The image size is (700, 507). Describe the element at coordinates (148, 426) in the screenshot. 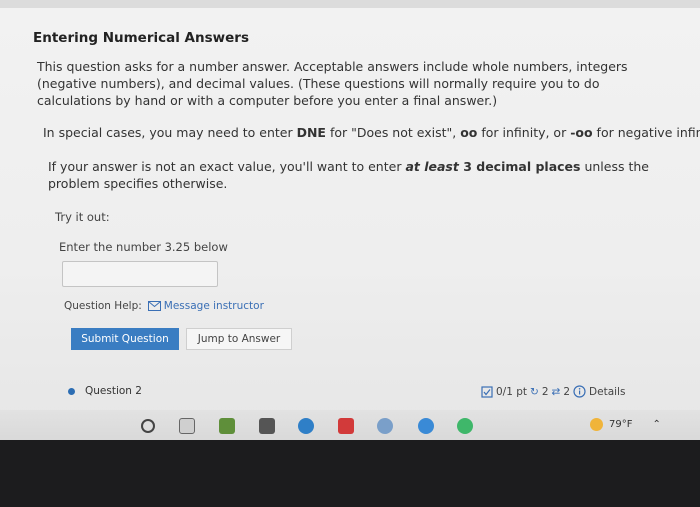

I see `search-circle-icon` at that location.